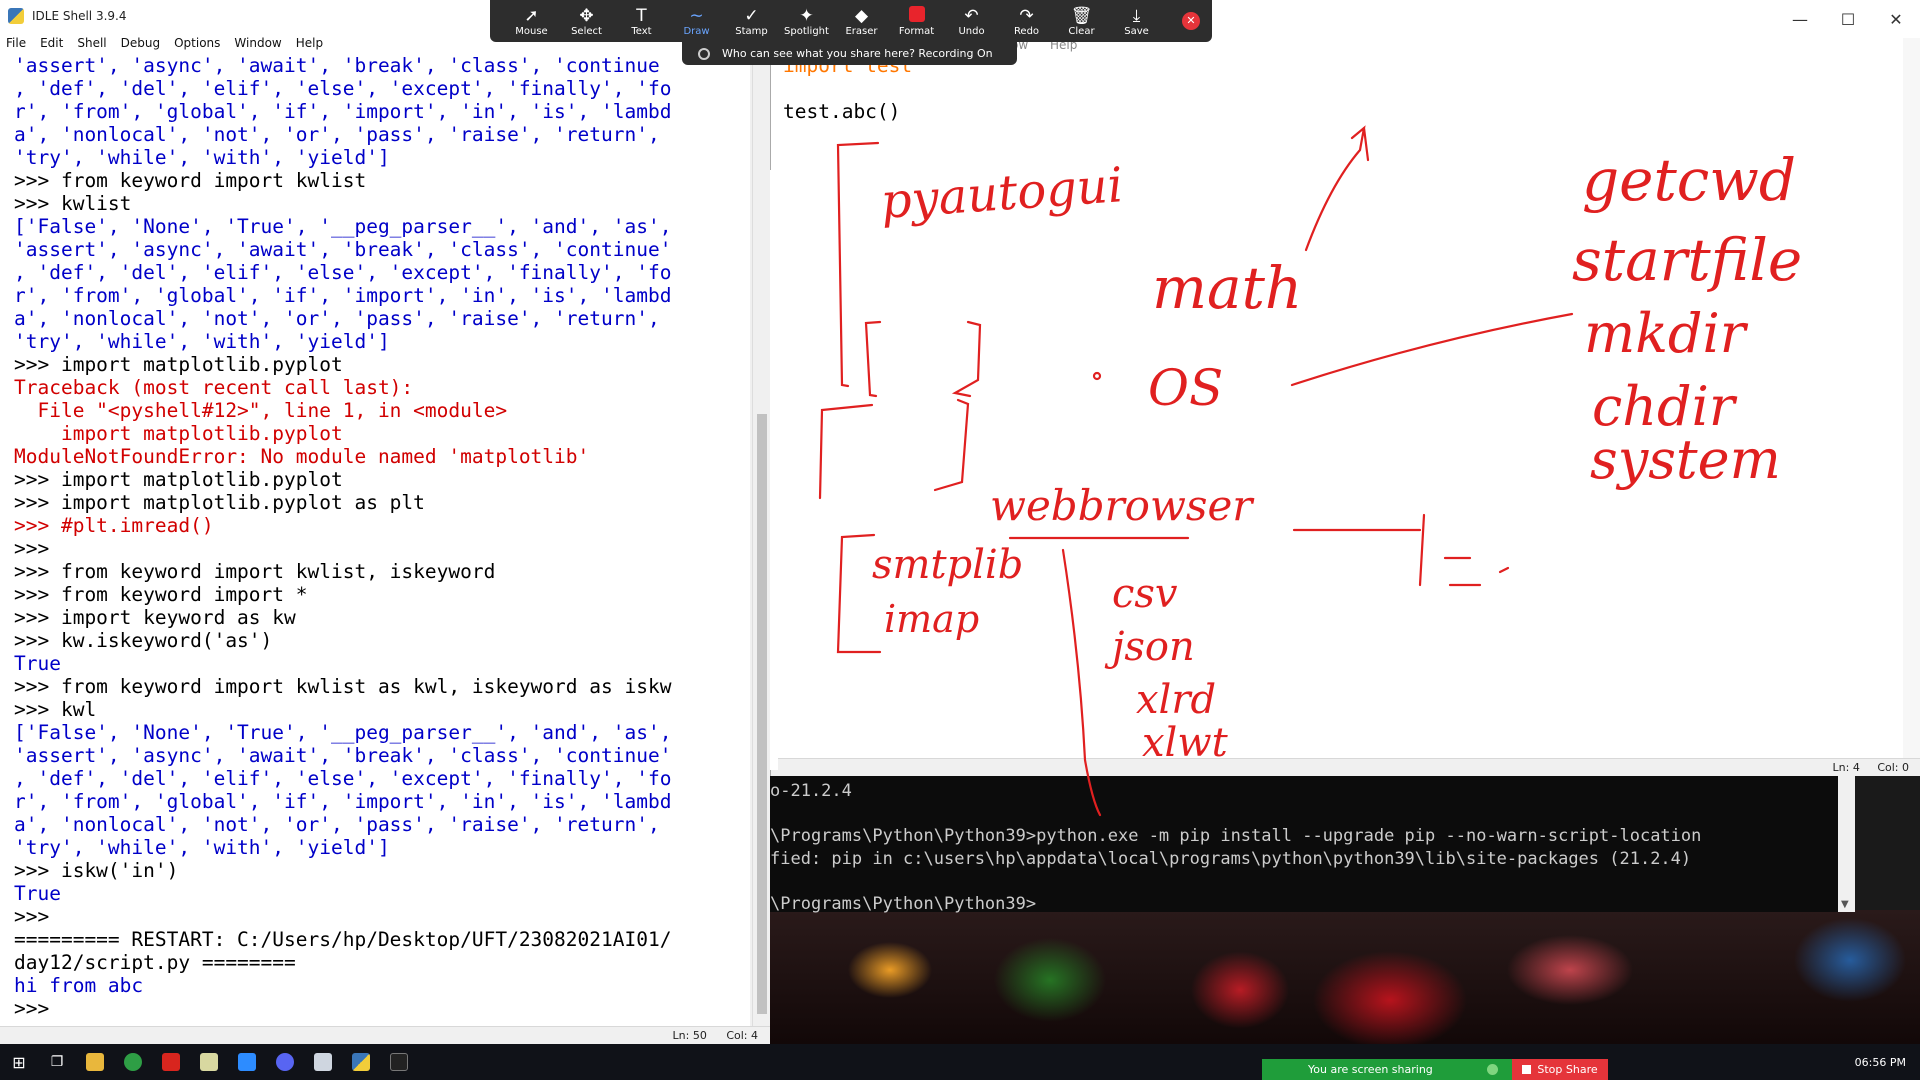  Describe the element at coordinates (133, 1062) in the screenshot. I see `chrome-icon` at that location.